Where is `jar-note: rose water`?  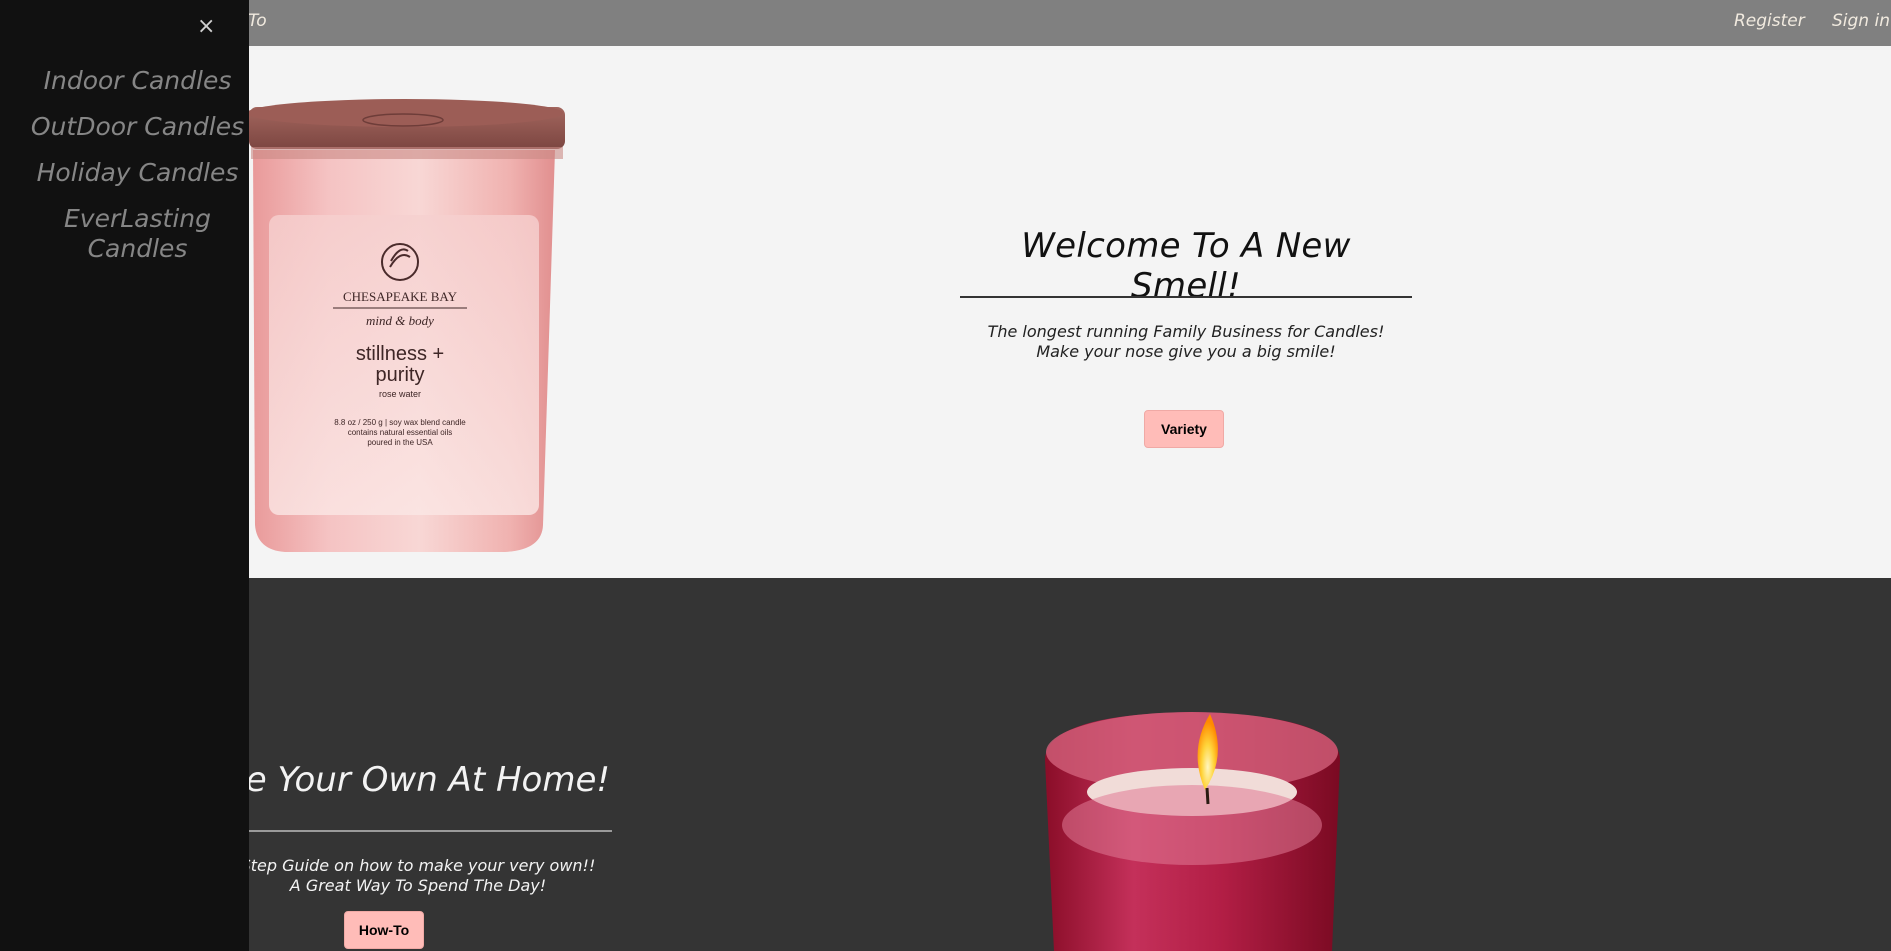
jar-note: rose water is located at coordinates (400, 394).